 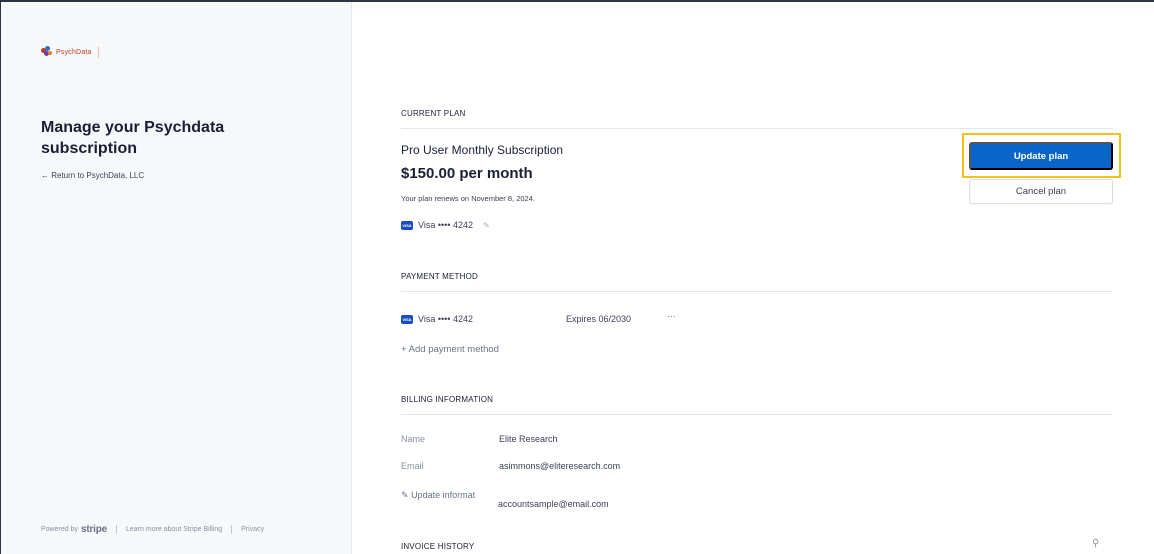 I want to click on edit-icon: ✎, so click(x=405, y=495).